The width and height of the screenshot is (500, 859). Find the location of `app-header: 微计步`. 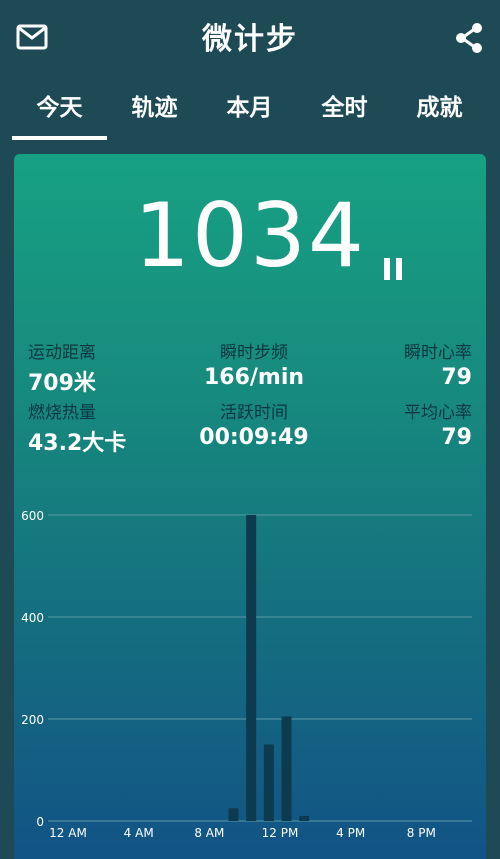

app-header: 微计步 is located at coordinates (250, 39).